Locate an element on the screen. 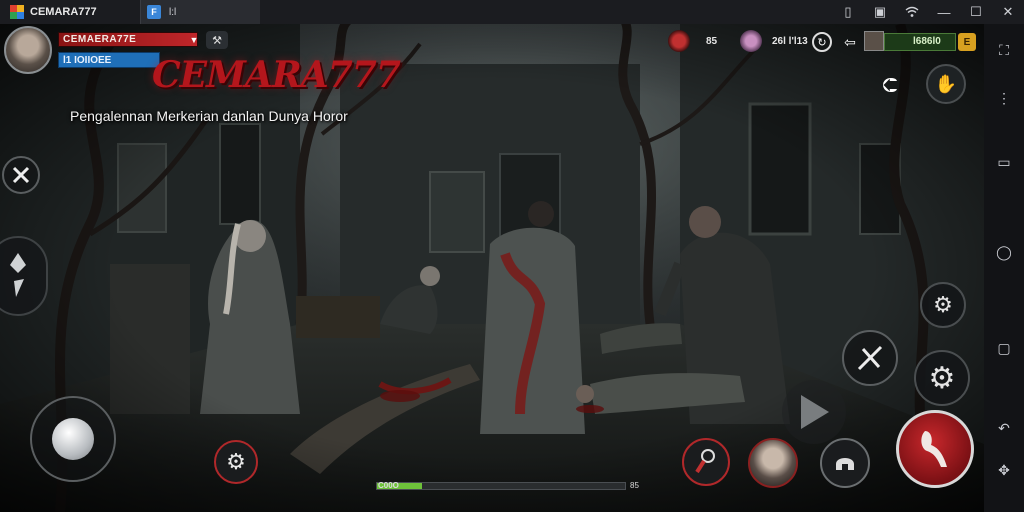 Image resolution: width=1024 pixels, height=512 pixels. app-logo-icon is located at coordinates (17, 12).